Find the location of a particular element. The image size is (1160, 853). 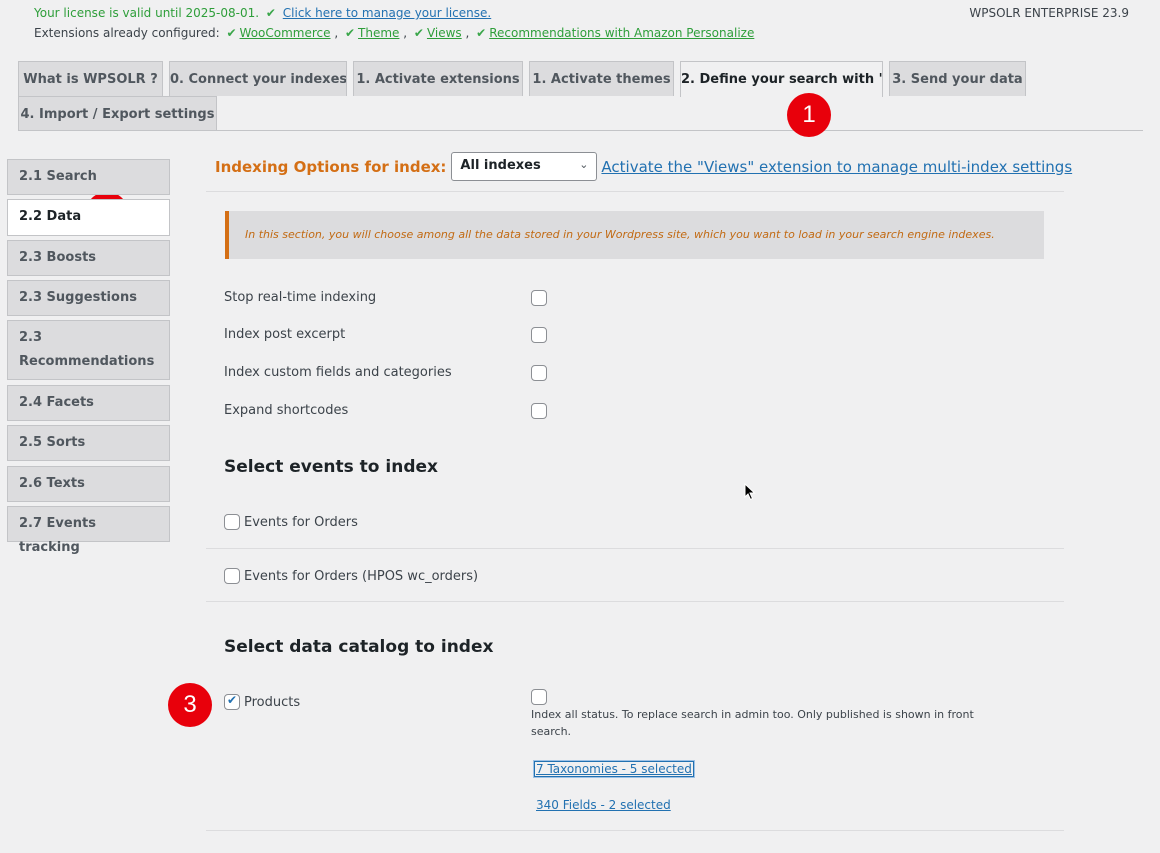

option-checkbox-expand-shortcodes is located at coordinates (539, 411).